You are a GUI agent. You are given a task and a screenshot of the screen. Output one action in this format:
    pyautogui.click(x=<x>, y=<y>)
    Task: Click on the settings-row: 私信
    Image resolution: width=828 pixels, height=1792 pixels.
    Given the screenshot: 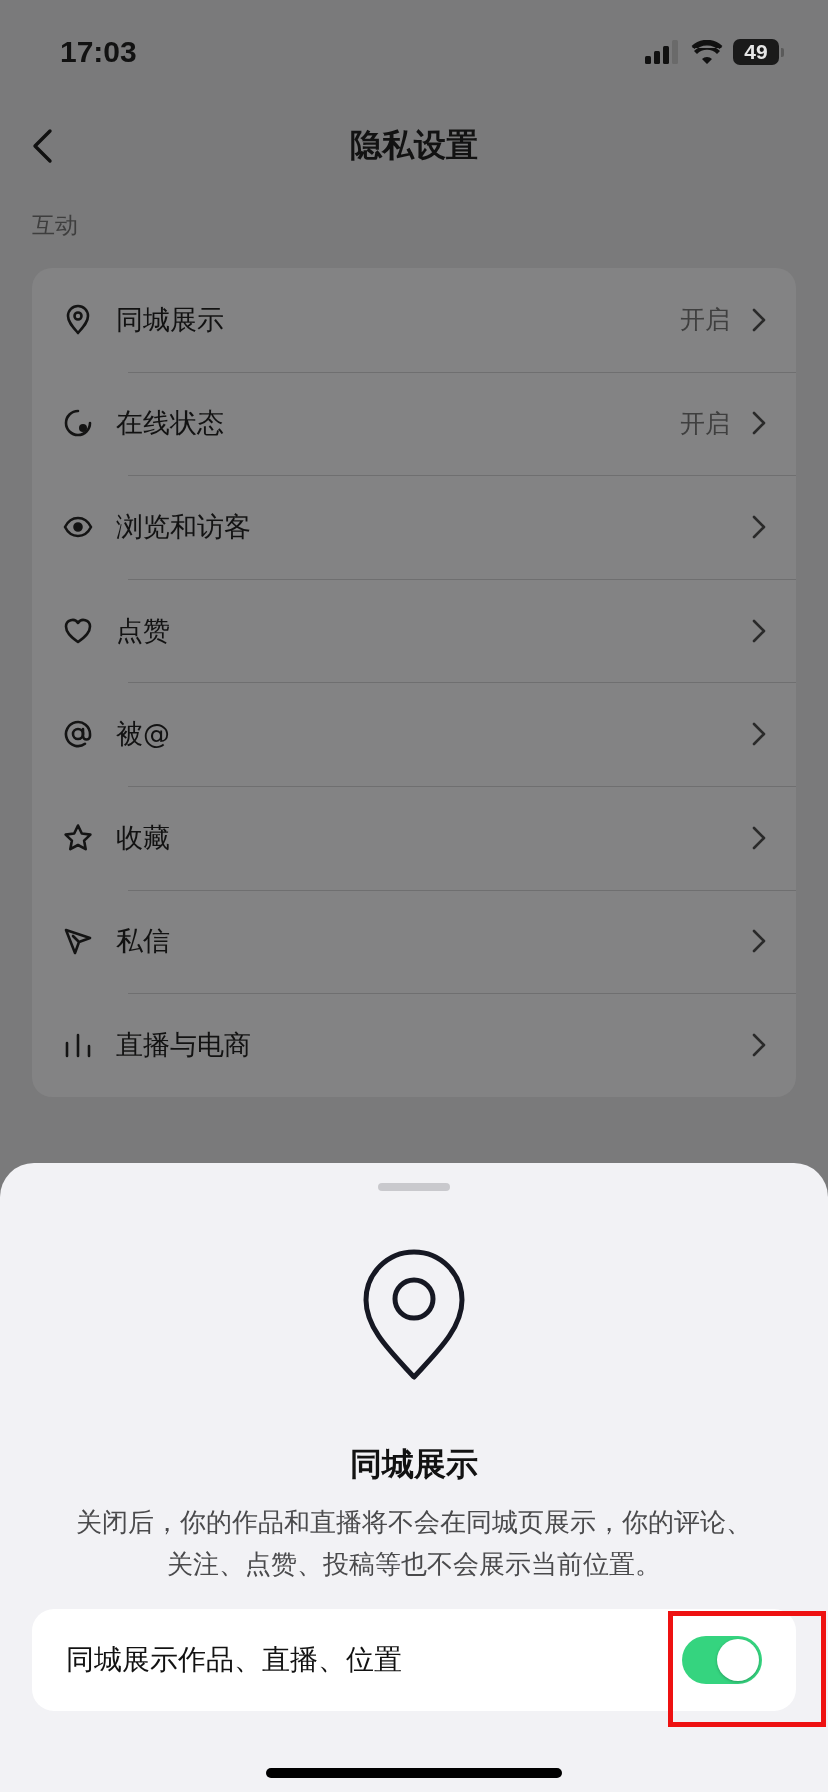 What is the action you would take?
    pyautogui.click(x=429, y=941)
    